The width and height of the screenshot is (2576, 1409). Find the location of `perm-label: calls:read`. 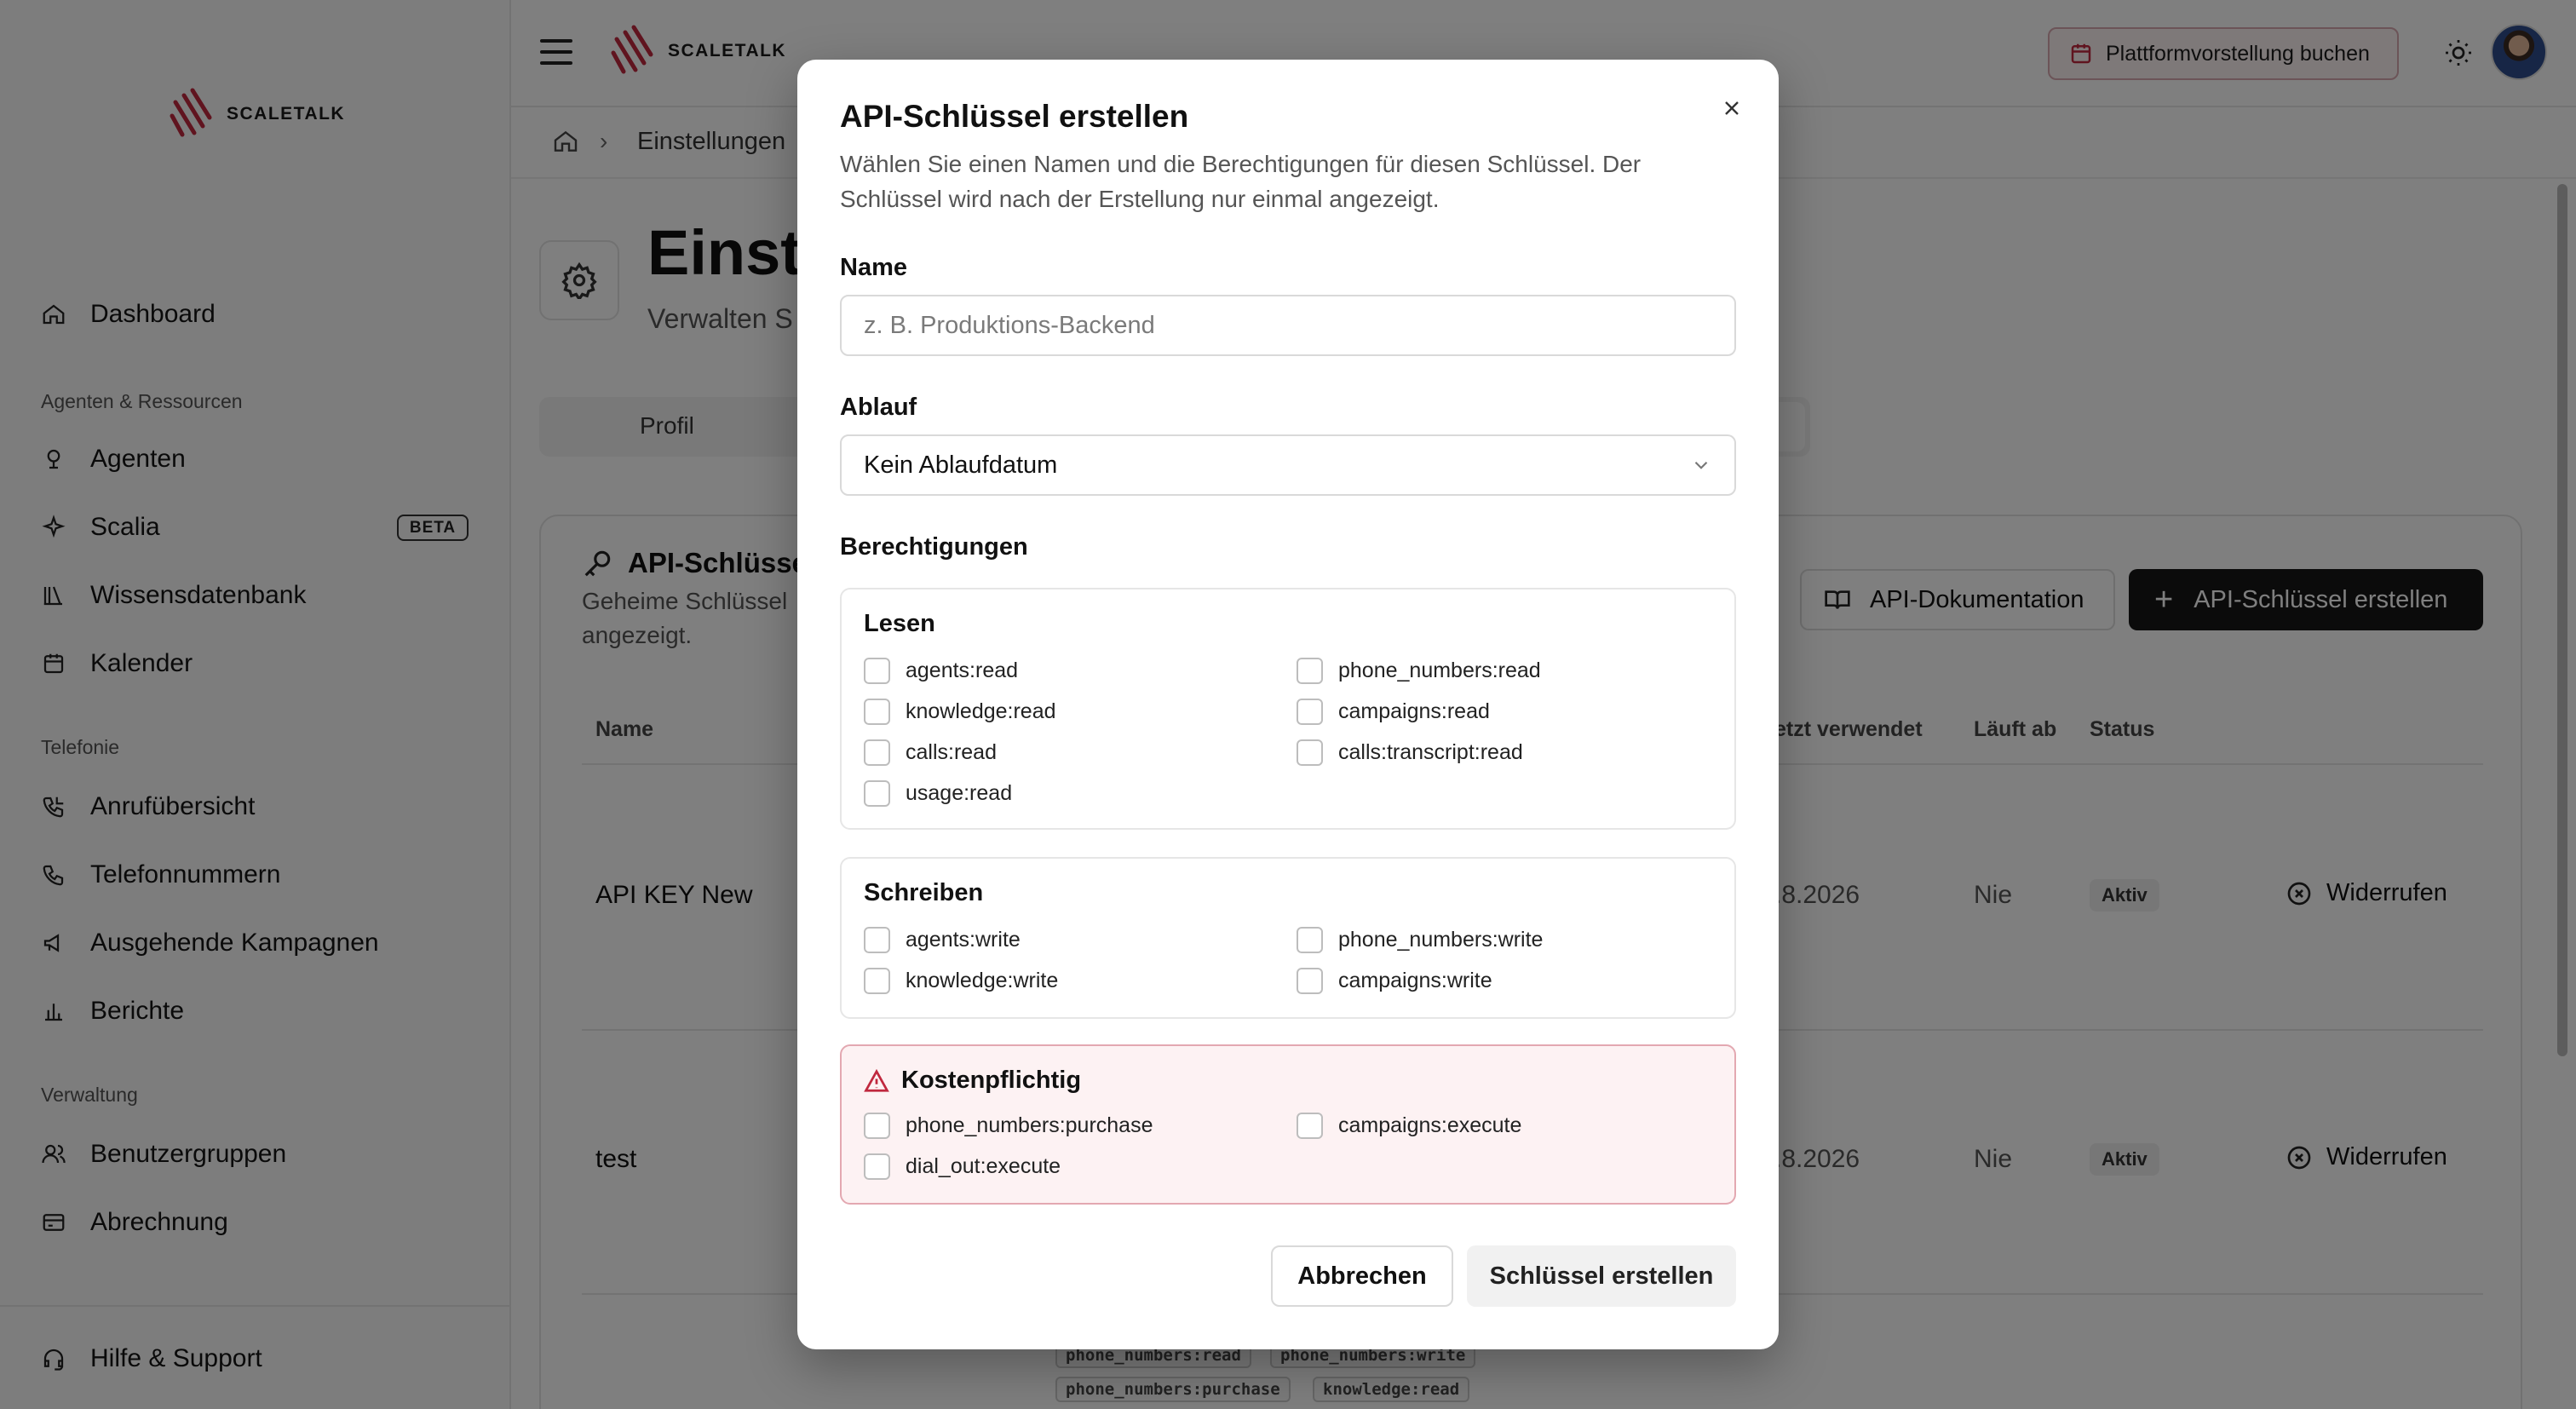

perm-label: calls:read is located at coordinates (951, 752).